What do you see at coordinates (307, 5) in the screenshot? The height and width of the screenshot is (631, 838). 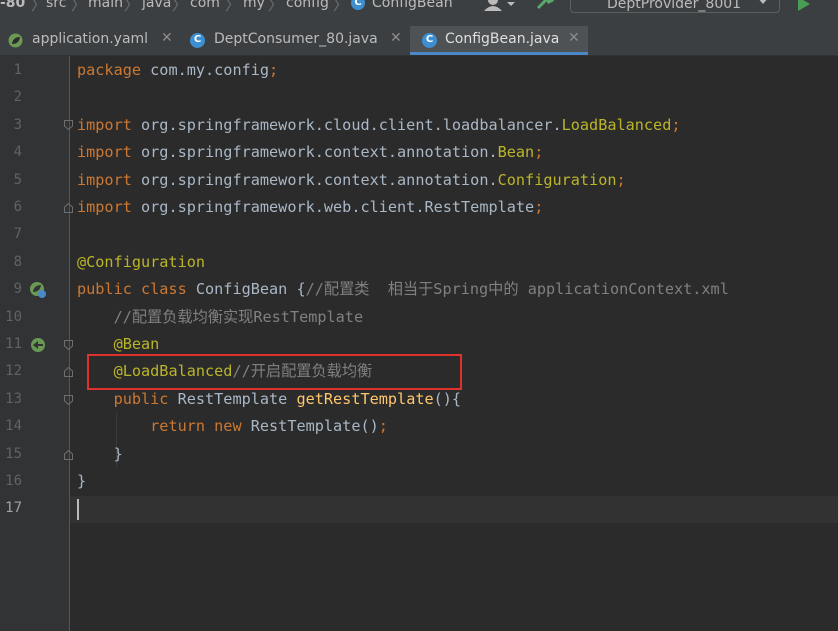 I see `breadcrumb-config: config` at bounding box center [307, 5].